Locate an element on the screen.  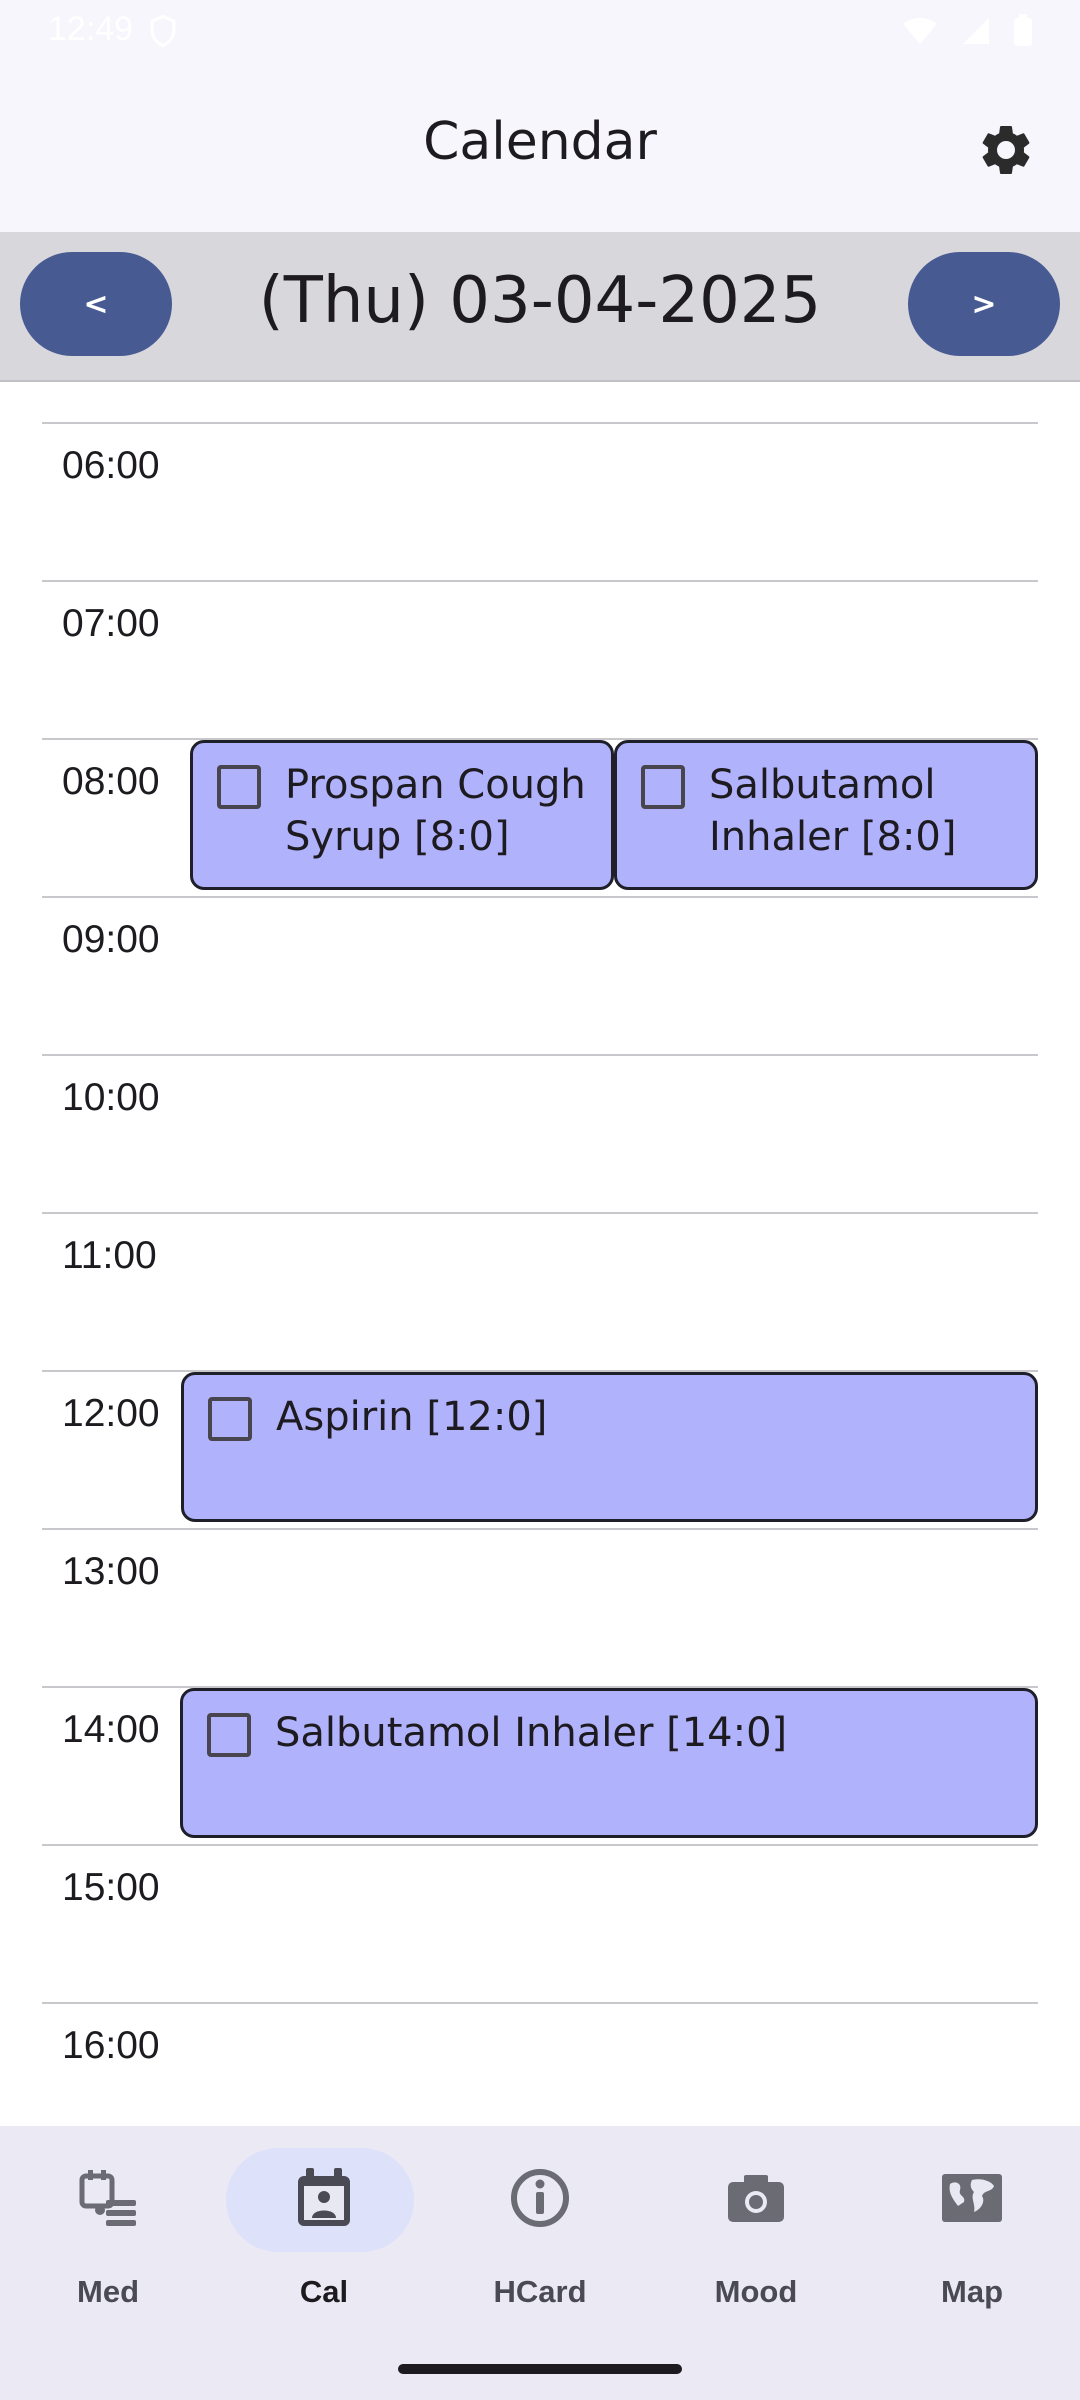
hour-label: 06:00 is located at coordinates (111, 465).